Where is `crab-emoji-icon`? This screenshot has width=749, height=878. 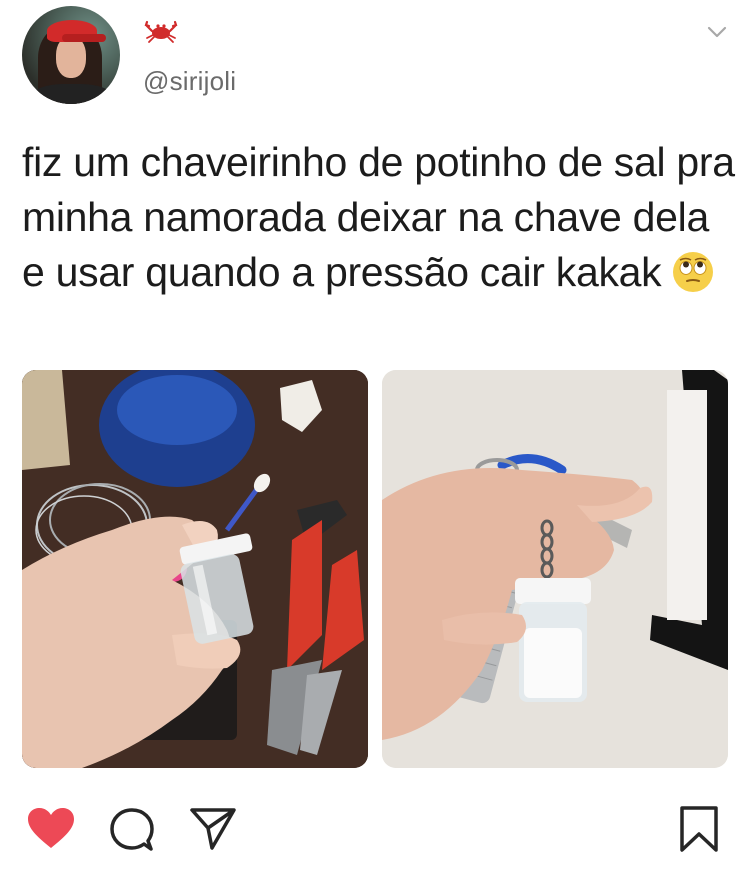
crab-emoji-icon is located at coordinates (161, 31).